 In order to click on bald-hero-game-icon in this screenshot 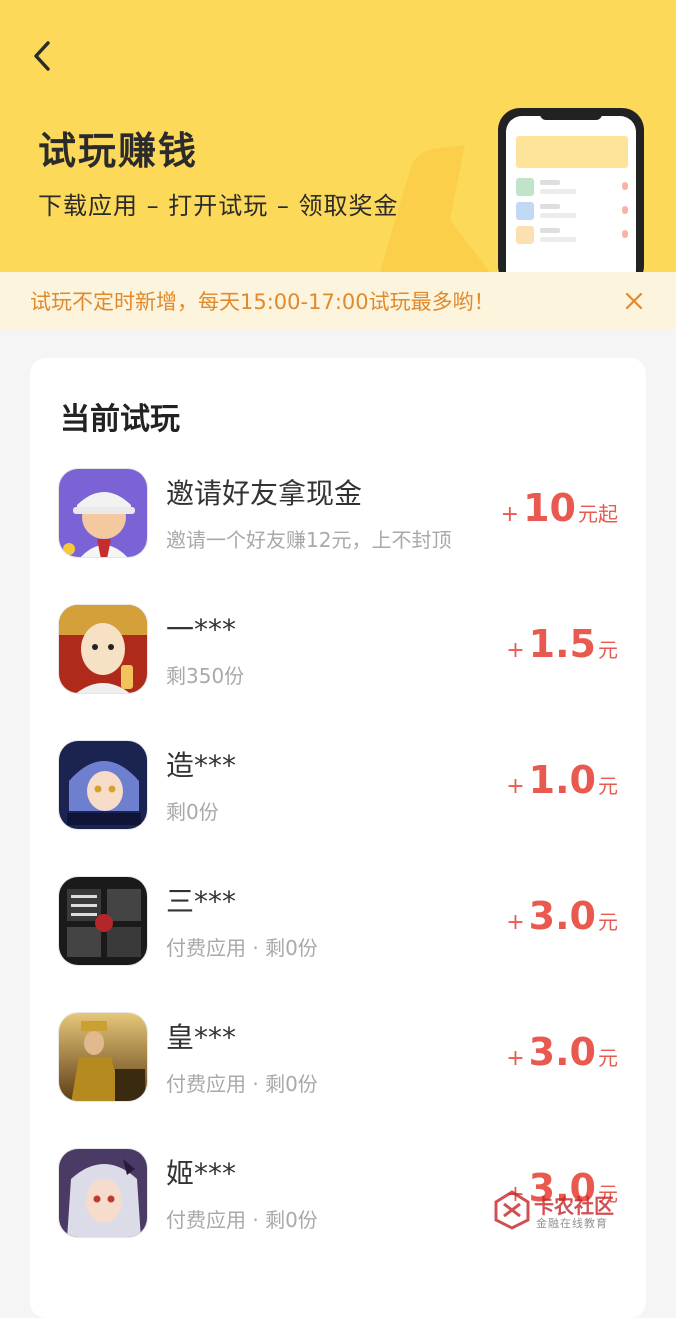, I will do `click(103, 649)`.